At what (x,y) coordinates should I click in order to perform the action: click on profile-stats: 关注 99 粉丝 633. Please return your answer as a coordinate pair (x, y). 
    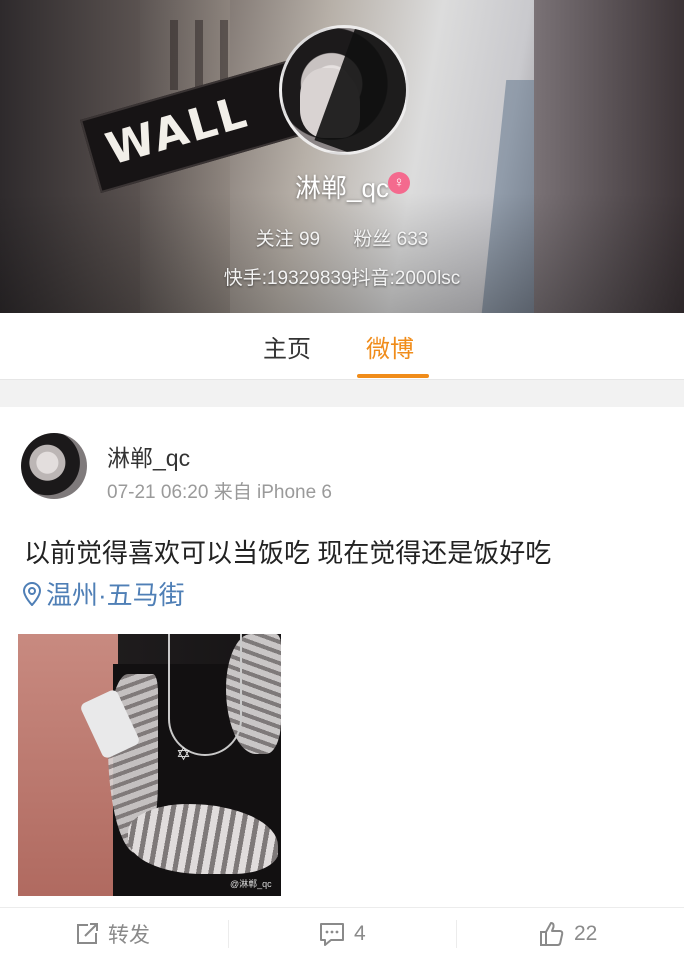
    Looking at the image, I should click on (342, 237).